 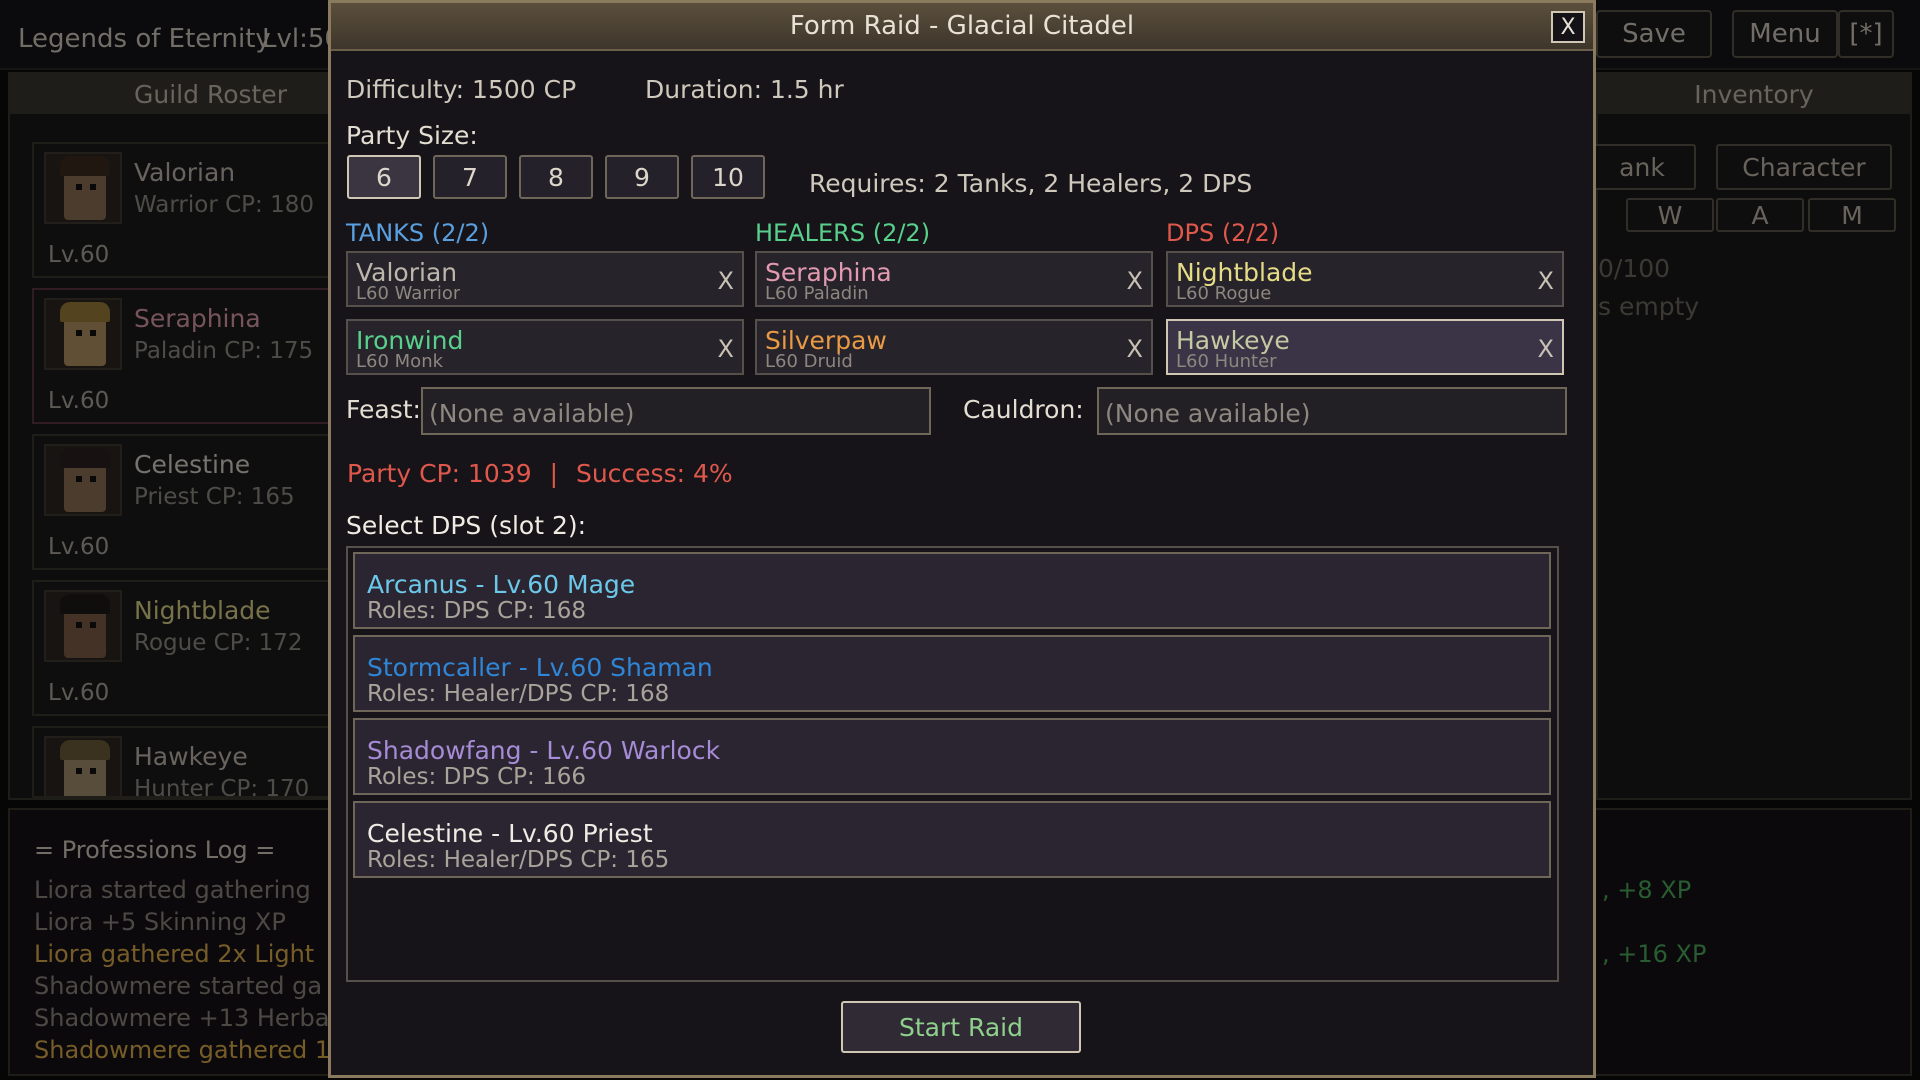 What do you see at coordinates (954, 347) in the screenshot?
I see `healer-slot-2: Silverpaw L60 Druid X` at bounding box center [954, 347].